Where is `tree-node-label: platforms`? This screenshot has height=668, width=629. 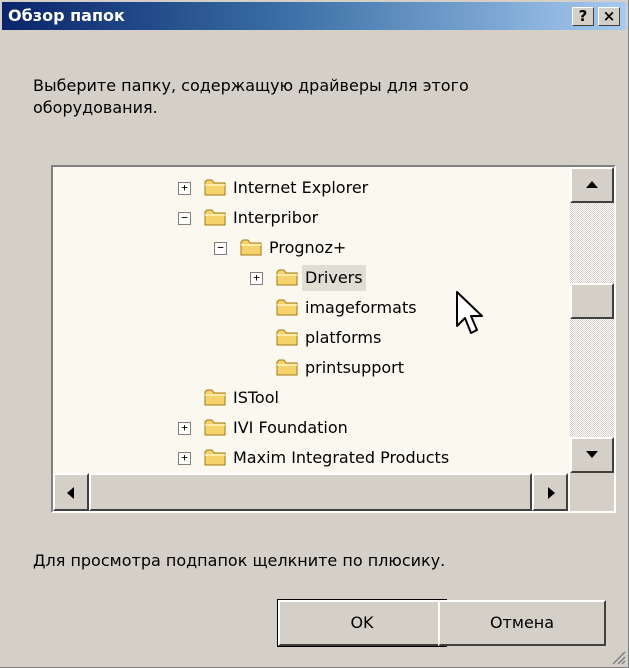
tree-node-label: platforms is located at coordinates (343, 337).